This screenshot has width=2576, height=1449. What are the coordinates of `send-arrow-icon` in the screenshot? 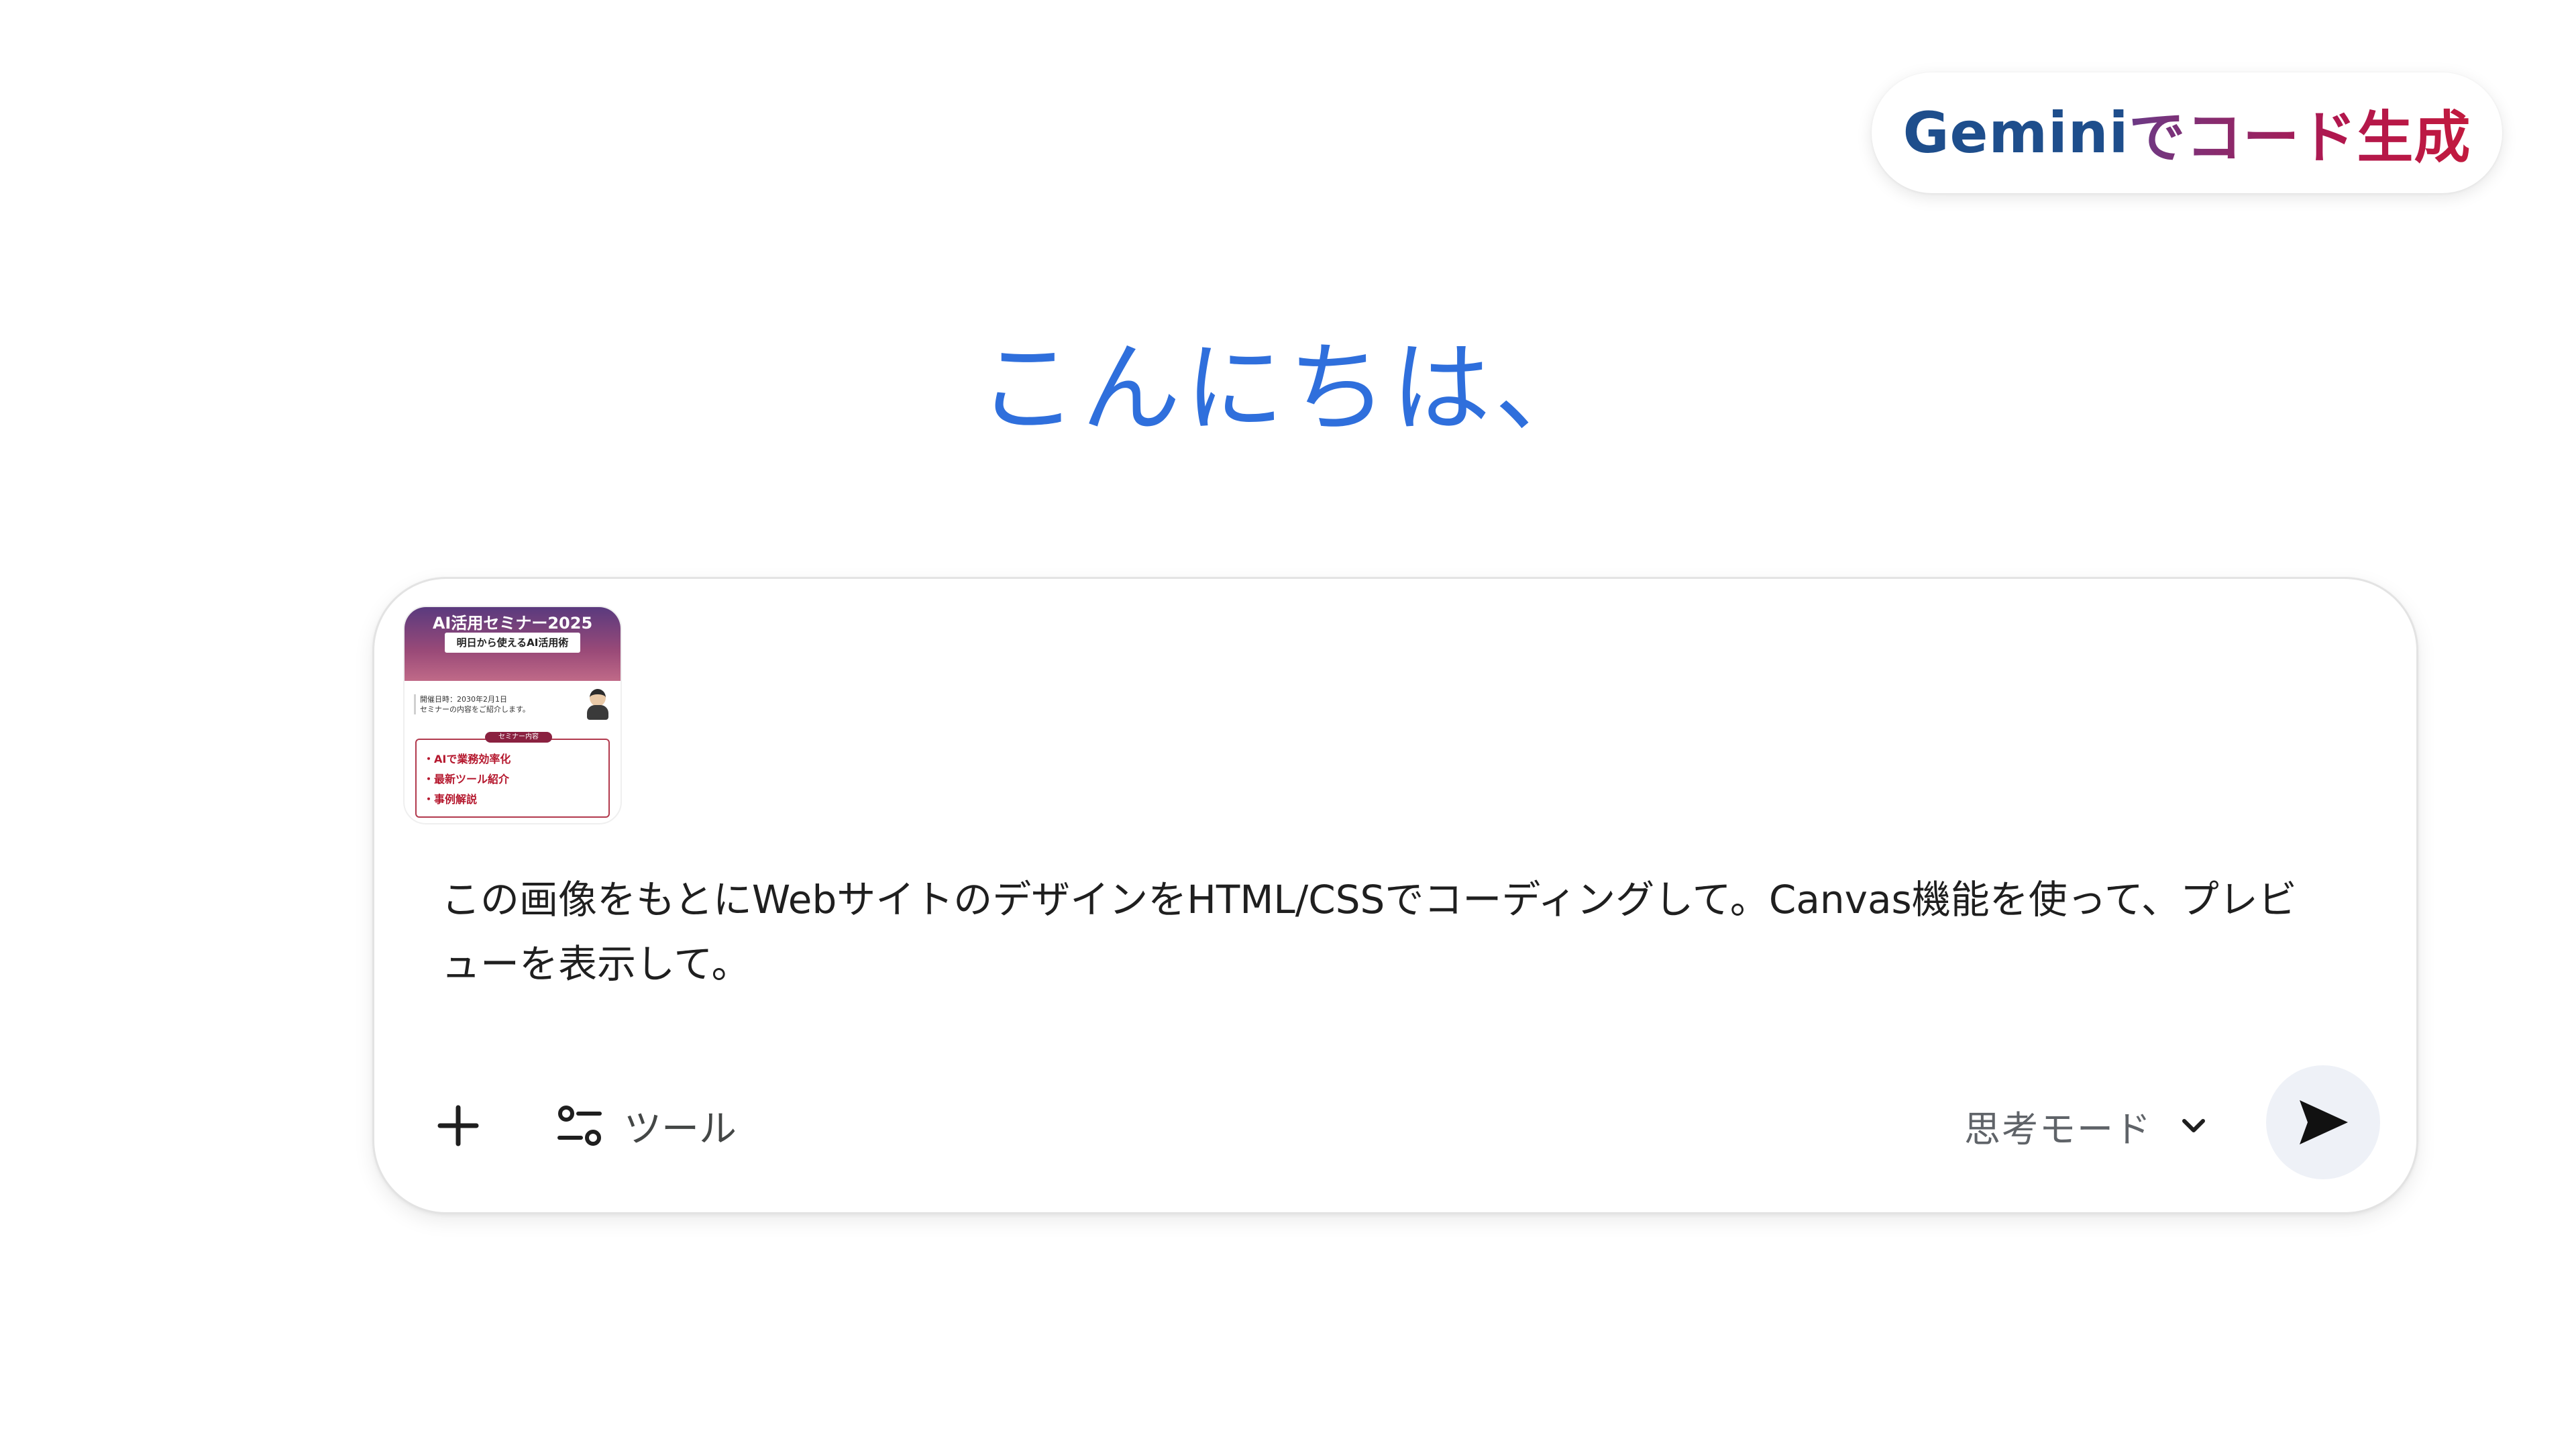 It's located at (2324, 1122).